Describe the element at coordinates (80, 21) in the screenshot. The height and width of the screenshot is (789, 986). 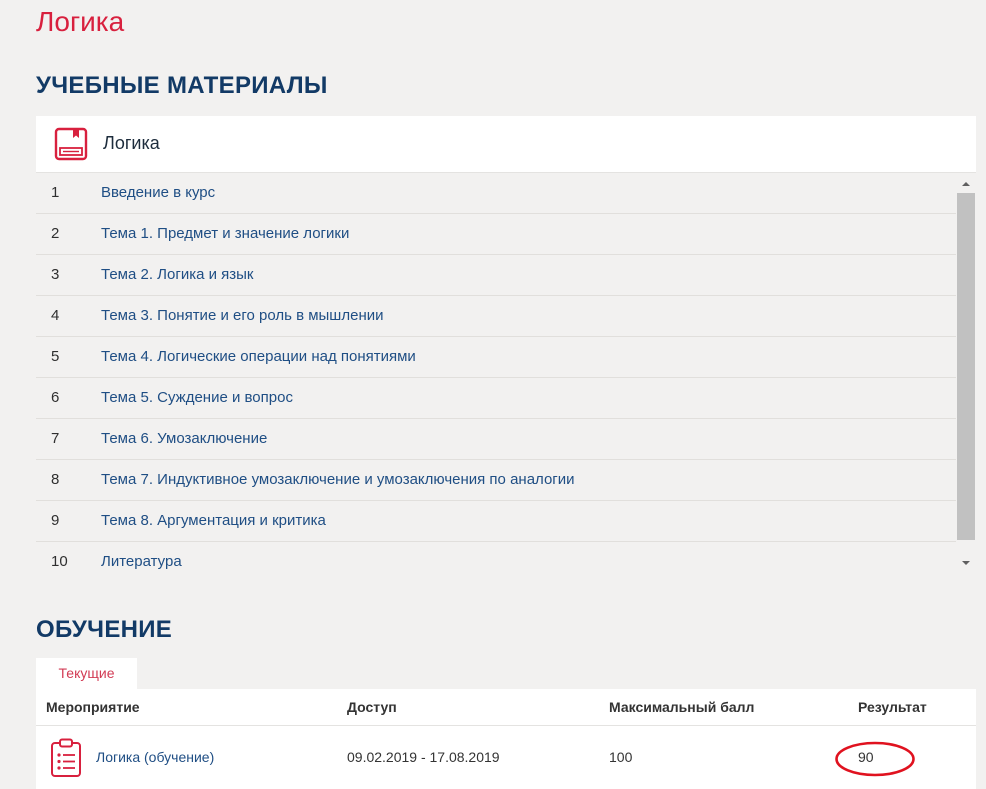
I see `page-title: Логика` at that location.